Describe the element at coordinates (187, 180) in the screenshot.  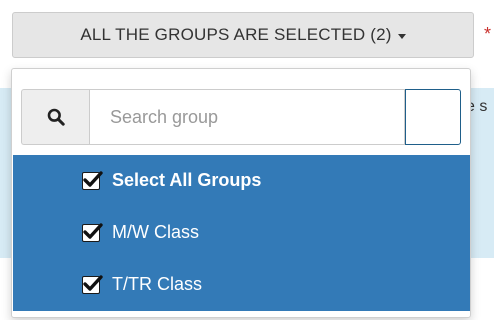
I see `option-label: Select All Groups` at that location.